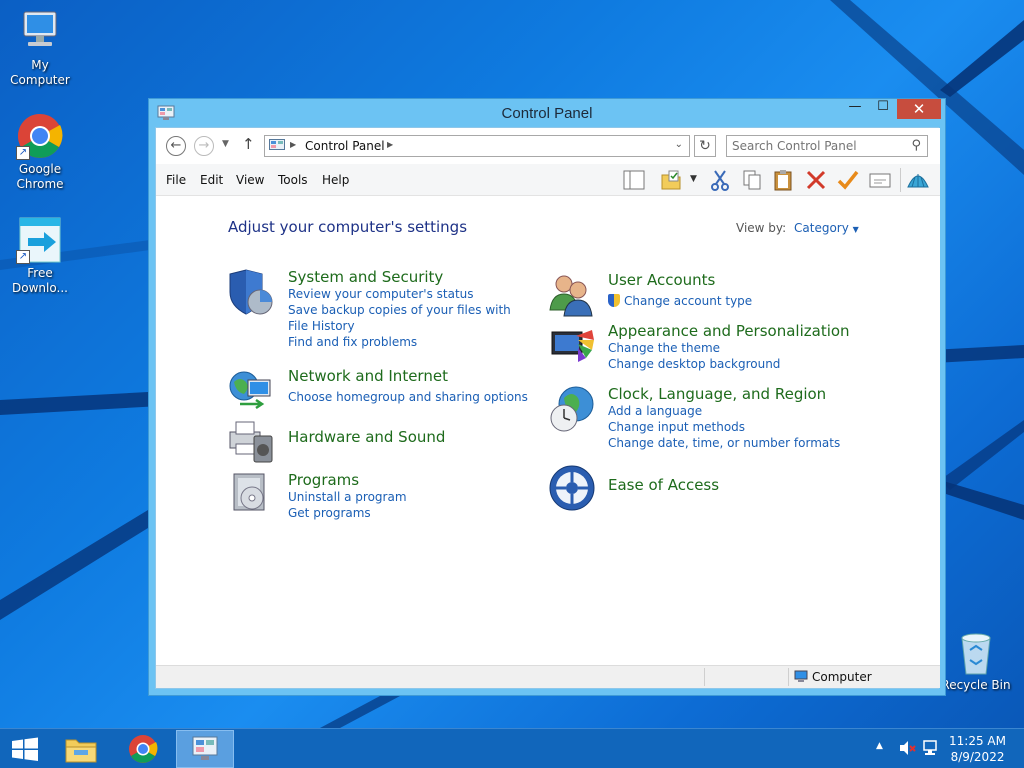 The height and width of the screenshot is (768, 1024). I want to click on control-panel-icon, so click(205, 748).